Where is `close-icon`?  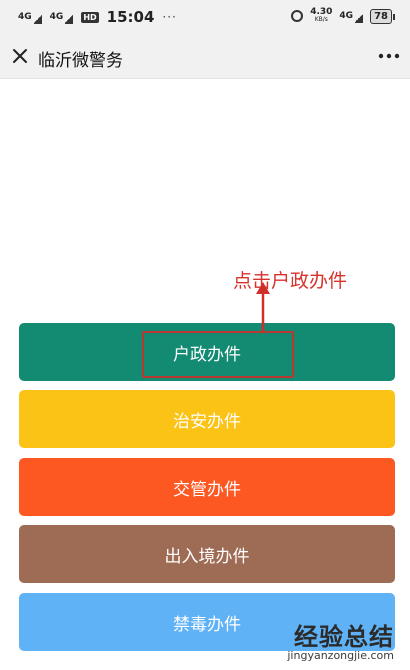 close-icon is located at coordinates (20, 56).